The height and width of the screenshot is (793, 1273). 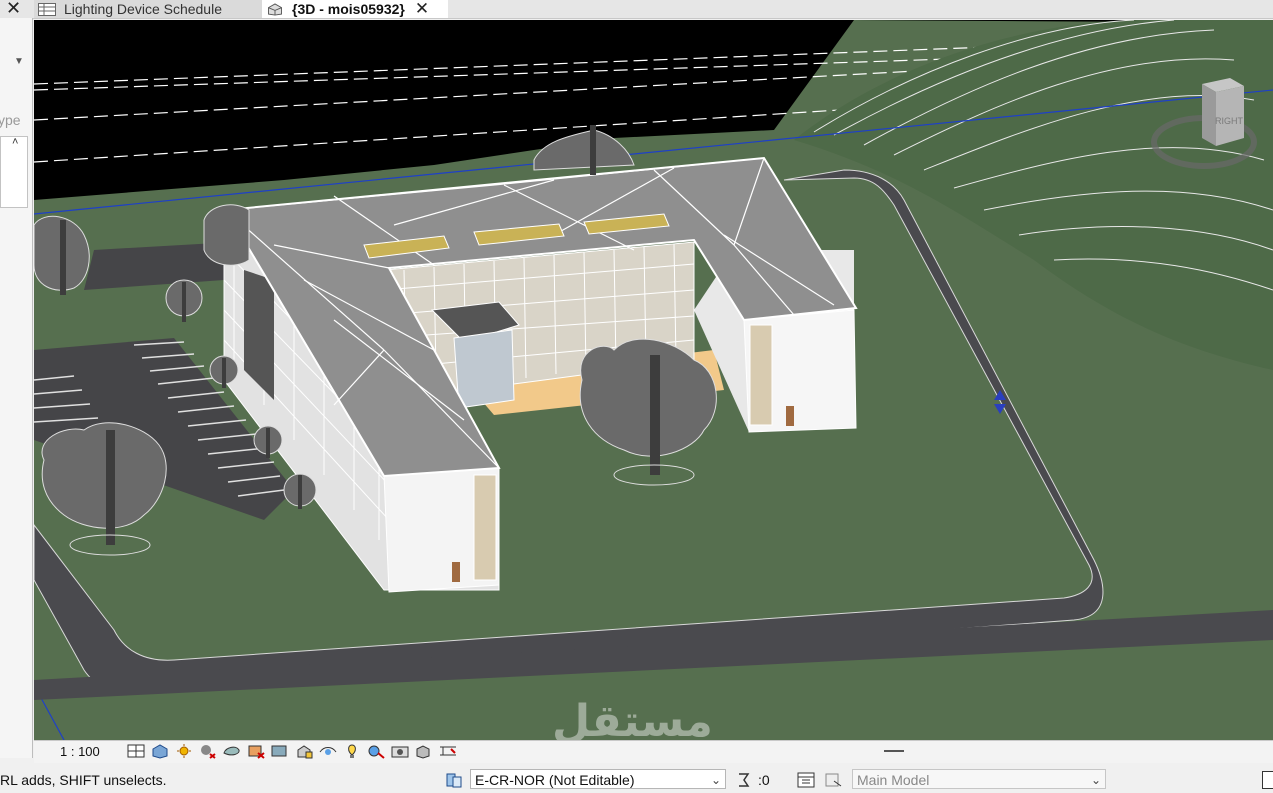 What do you see at coordinates (1229, 121) in the screenshot?
I see `viewcube-face-label: RIGHT` at bounding box center [1229, 121].